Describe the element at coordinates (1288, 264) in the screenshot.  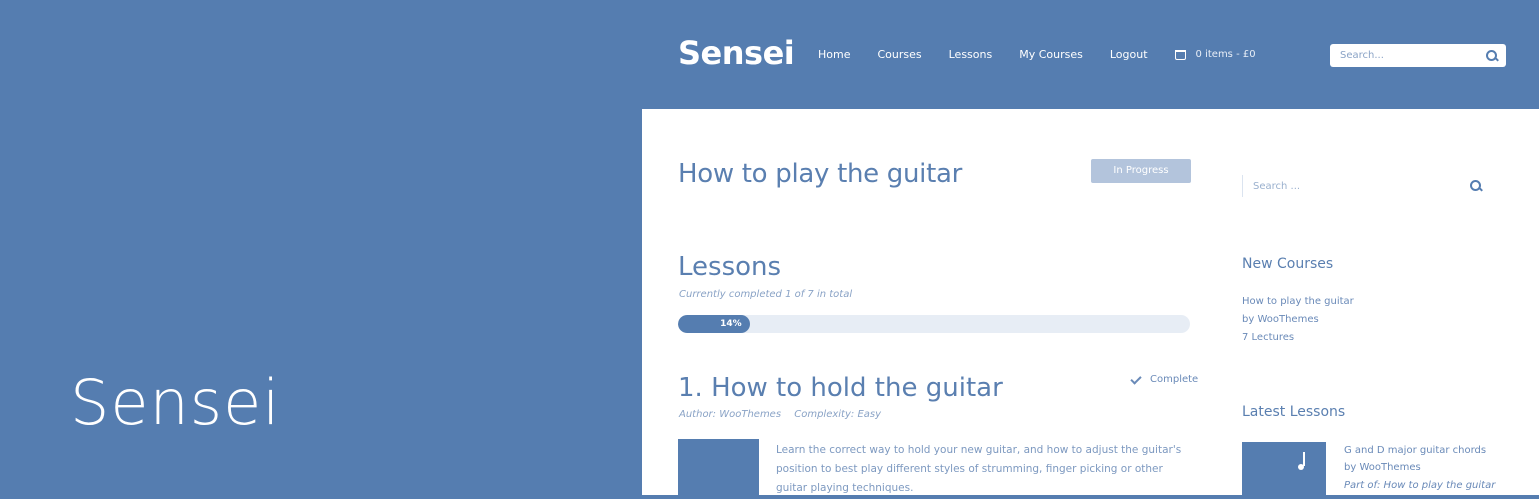
I see `new-courses-title: New Courses` at that location.